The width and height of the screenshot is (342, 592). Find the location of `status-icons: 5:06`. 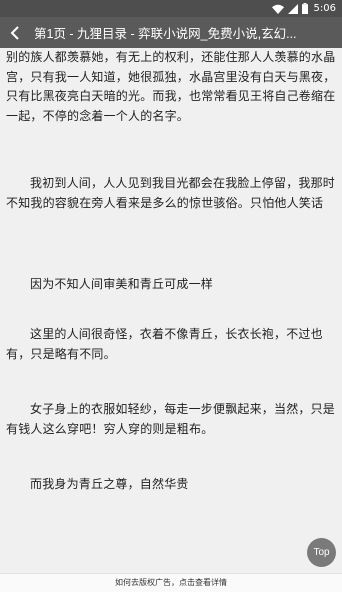

status-icons: 5:06 is located at coordinates (303, 8).